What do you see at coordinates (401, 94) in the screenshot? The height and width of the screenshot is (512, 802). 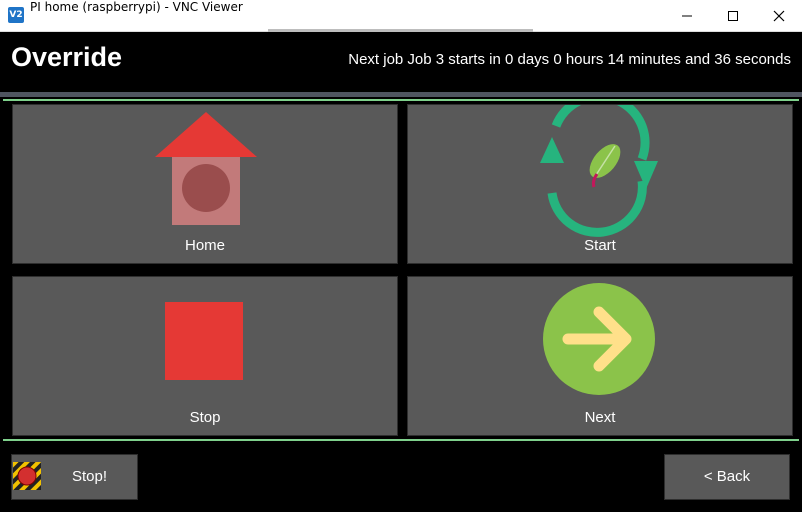 I see `header-divider` at bounding box center [401, 94].